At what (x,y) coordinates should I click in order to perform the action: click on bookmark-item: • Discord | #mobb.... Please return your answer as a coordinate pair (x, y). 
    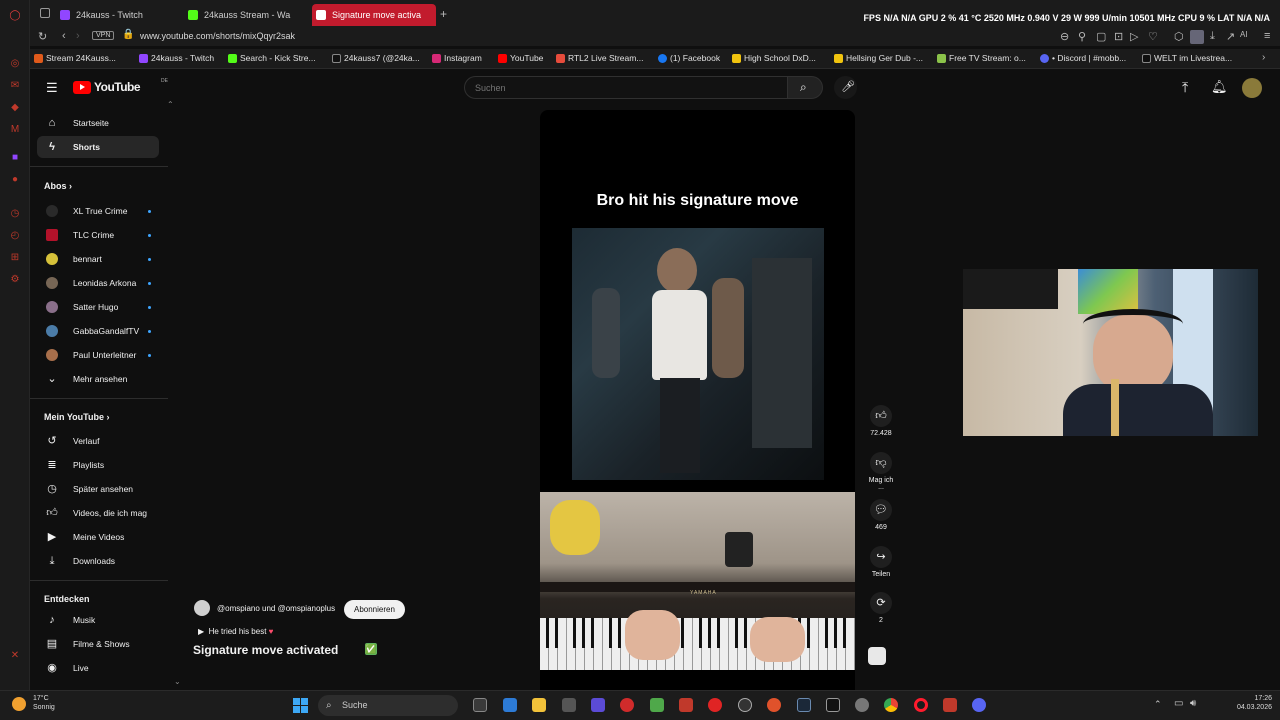
    Looking at the image, I should click on (1083, 58).